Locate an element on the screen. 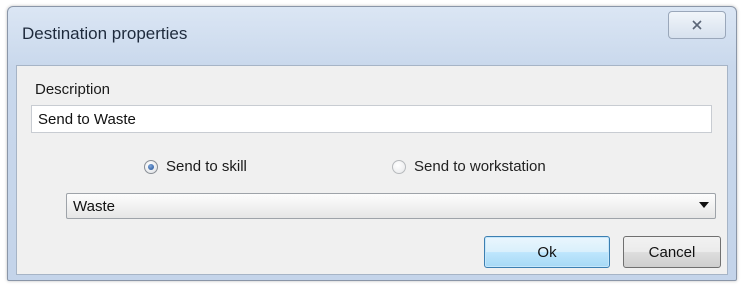  cancel-button: Cancel is located at coordinates (672, 252).